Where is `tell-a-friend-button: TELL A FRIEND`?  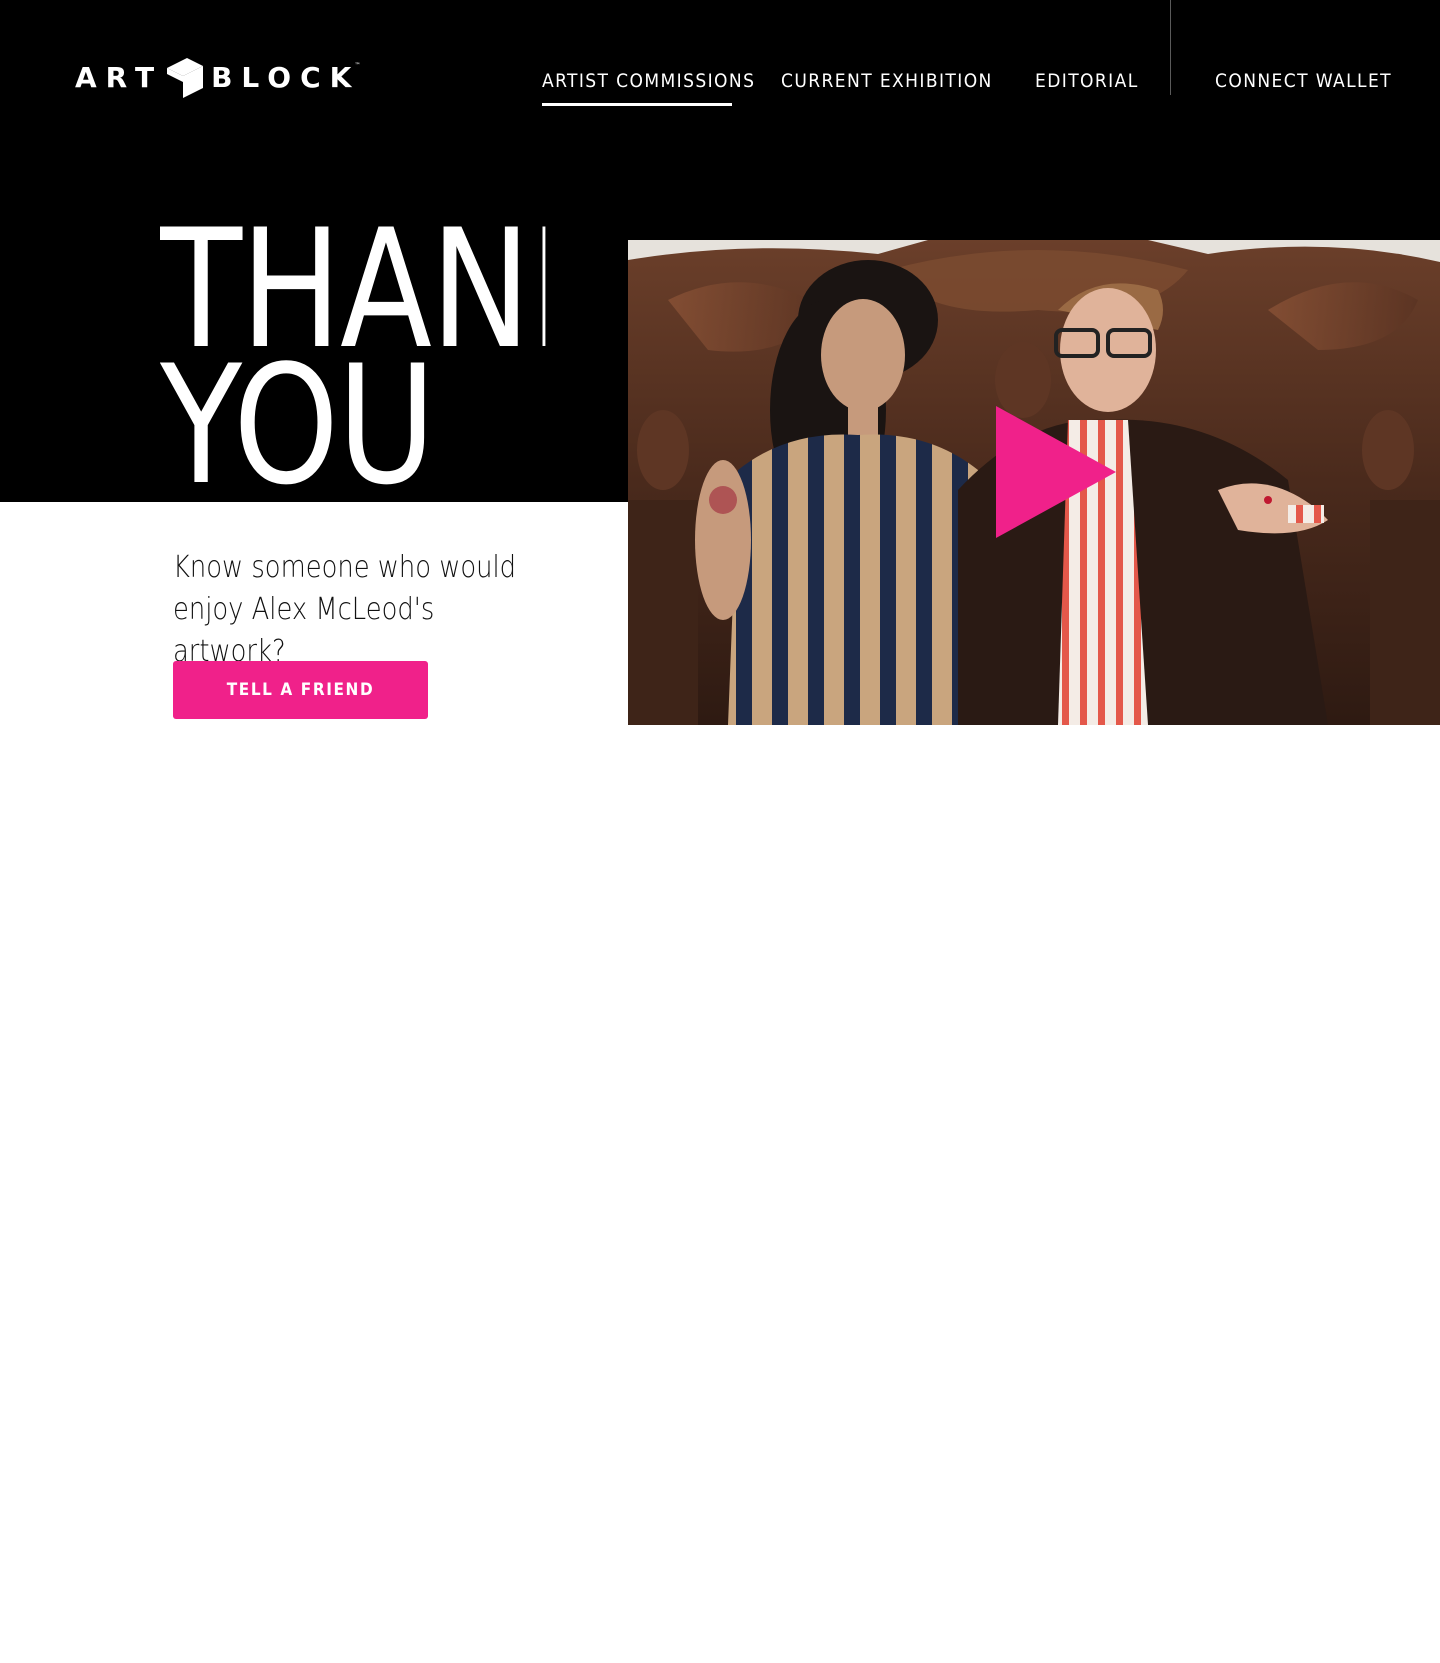 tell-a-friend-button: TELL A FRIEND is located at coordinates (300, 690).